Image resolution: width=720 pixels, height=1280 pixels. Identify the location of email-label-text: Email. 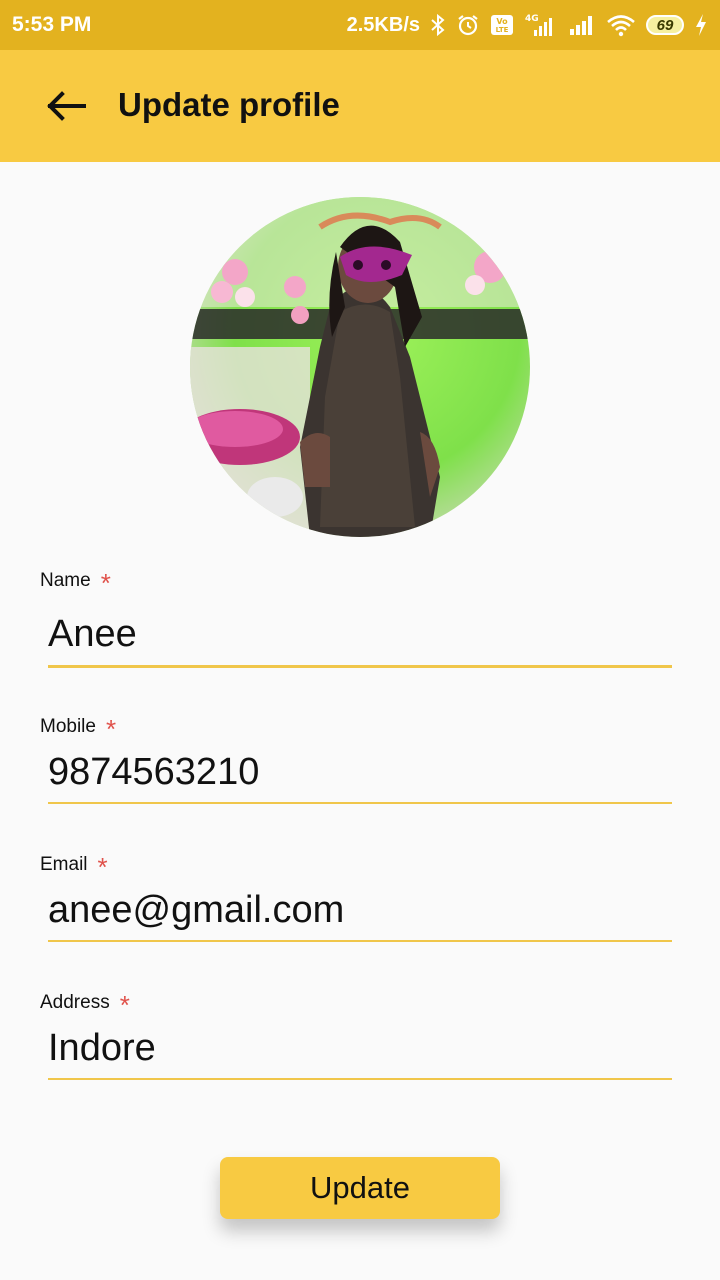
(64, 864).